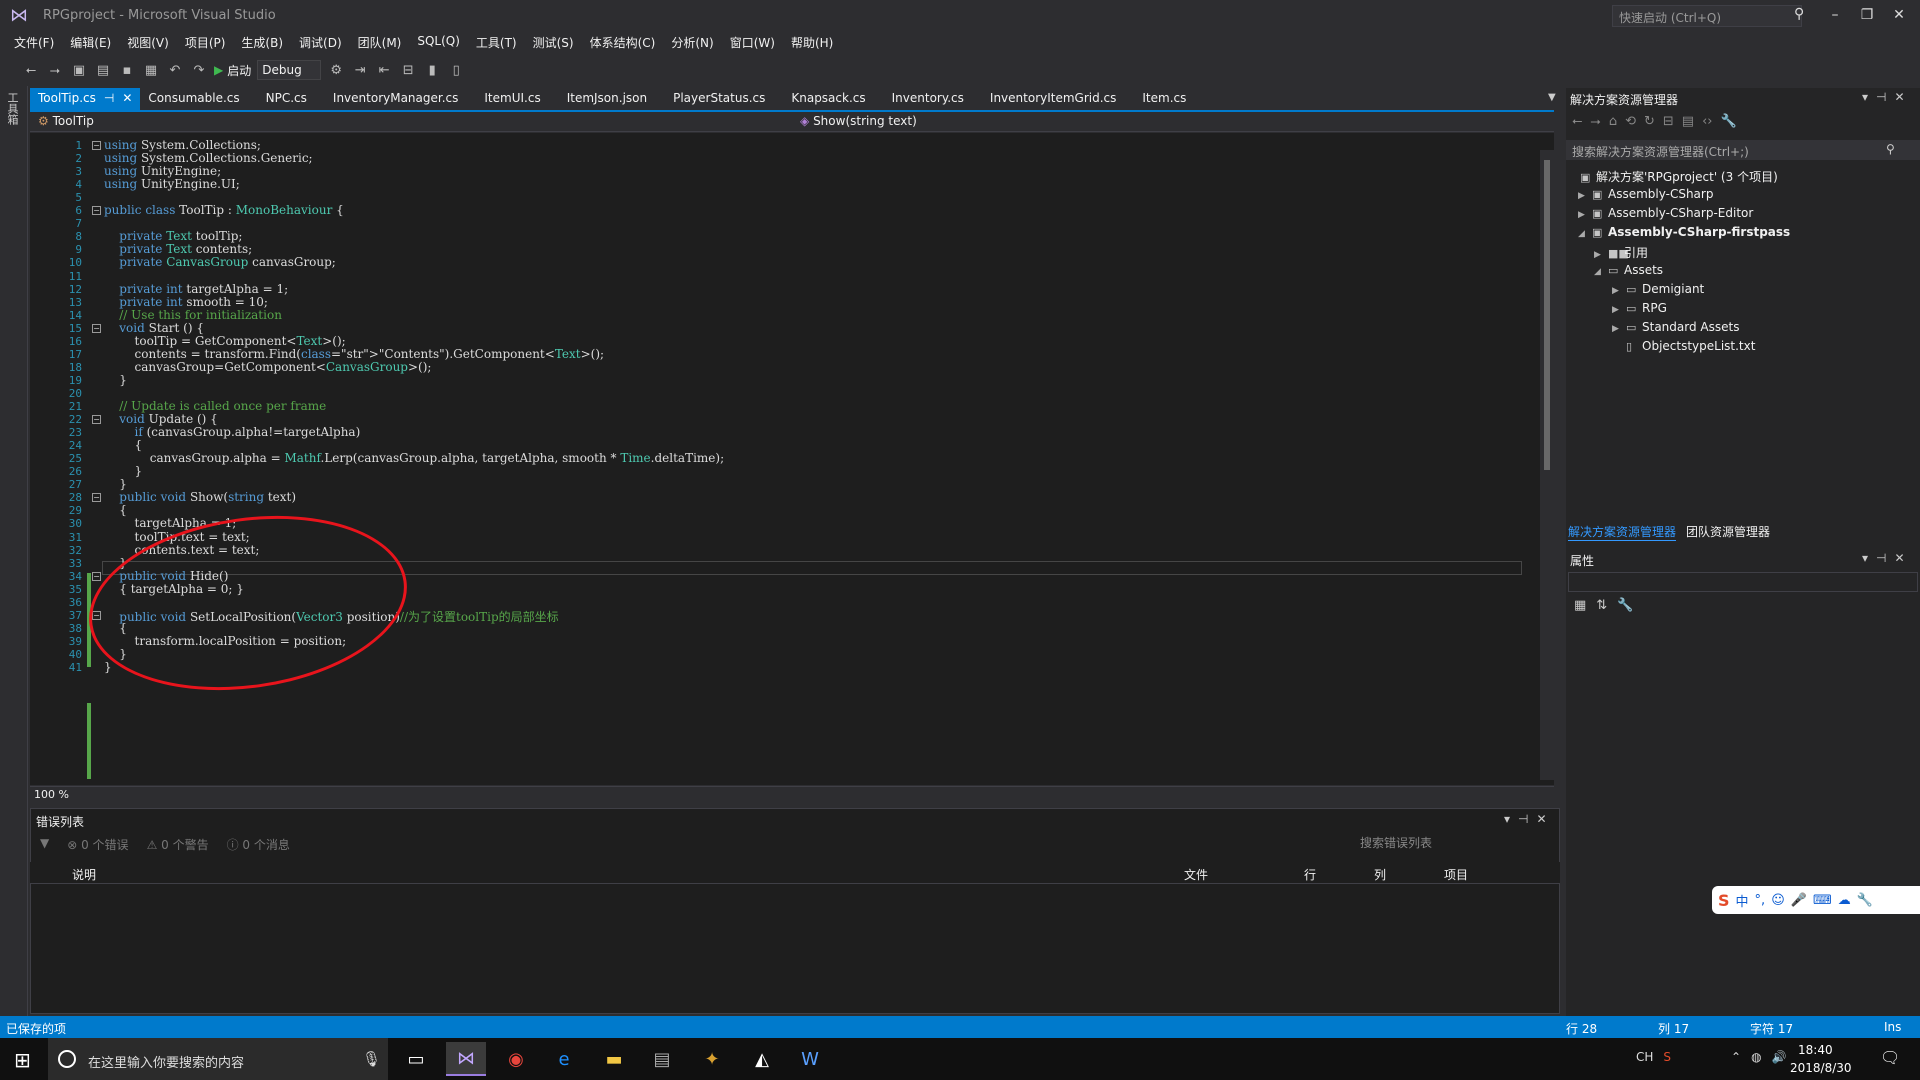  What do you see at coordinates (812, 43) in the screenshot?
I see `menu-help: 帮助(H)` at bounding box center [812, 43].